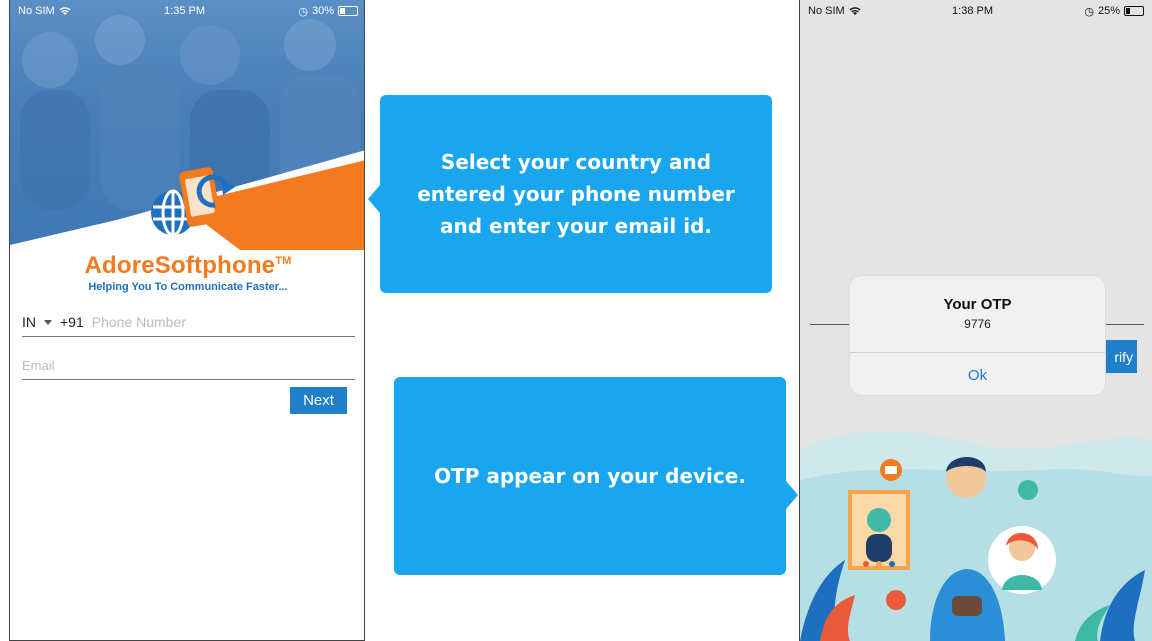 Image resolution: width=1152 pixels, height=641 pixels. Describe the element at coordinates (48, 322) in the screenshot. I see `dropdown-caret-icon` at that location.